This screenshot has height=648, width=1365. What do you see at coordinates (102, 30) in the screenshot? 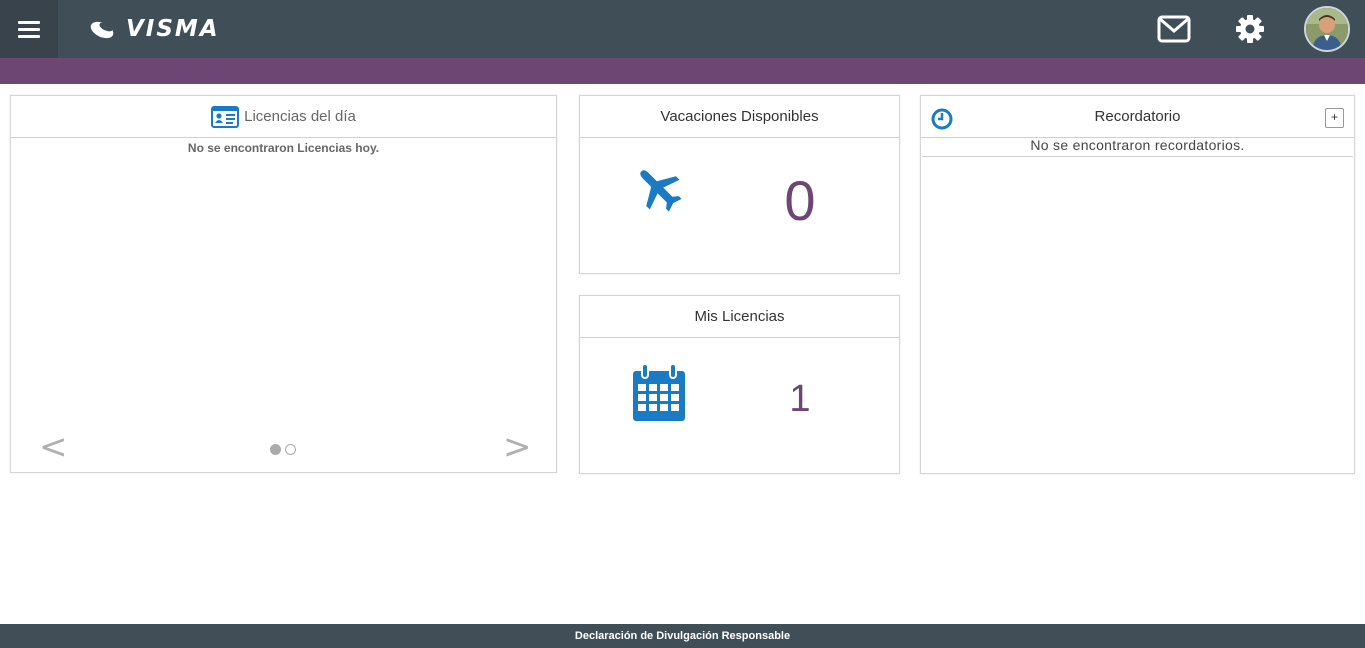
I see `visma-swoosh-icon` at bounding box center [102, 30].